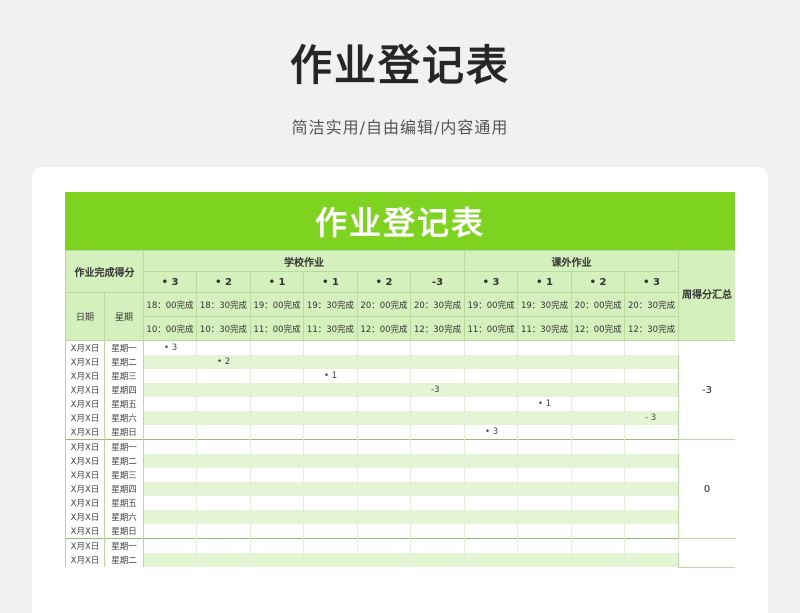 This screenshot has height=613, width=800. I want to click on day-cell: 星期日, so click(124, 531).